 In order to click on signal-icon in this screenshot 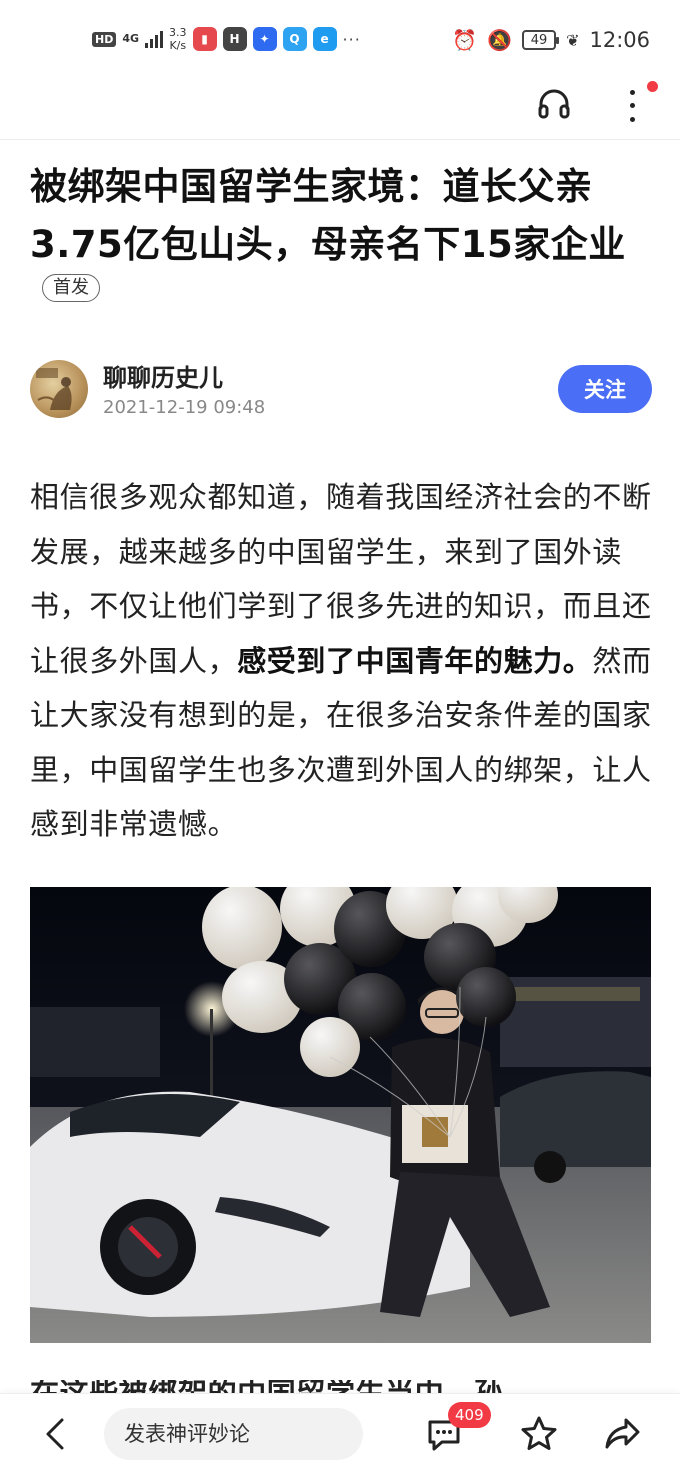, I will do `click(154, 39)`.